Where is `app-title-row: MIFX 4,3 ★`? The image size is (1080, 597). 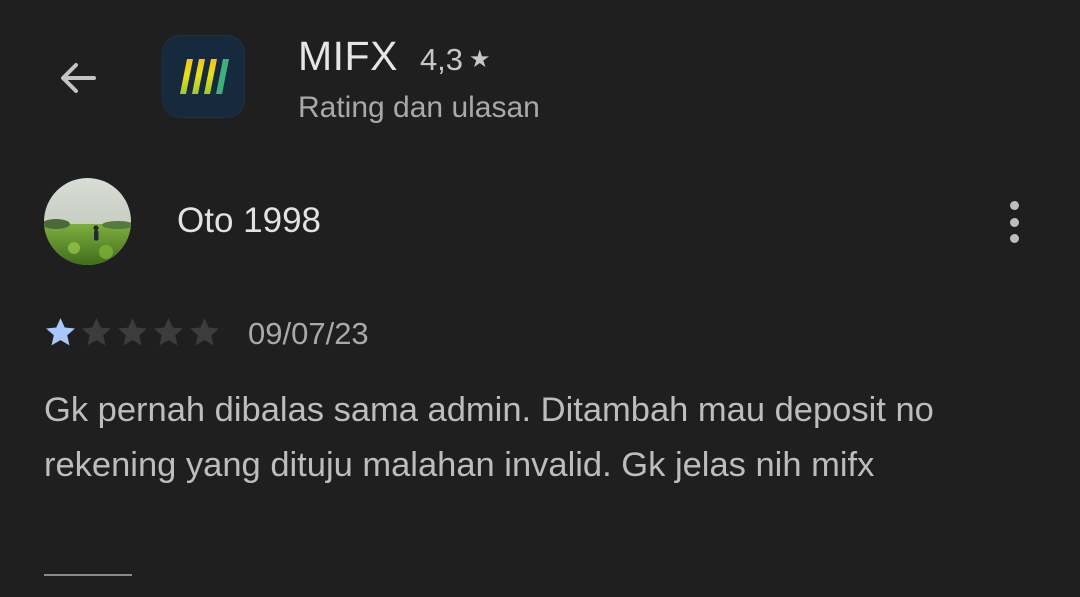
app-title-row: MIFX 4,3 ★ is located at coordinates (394, 56).